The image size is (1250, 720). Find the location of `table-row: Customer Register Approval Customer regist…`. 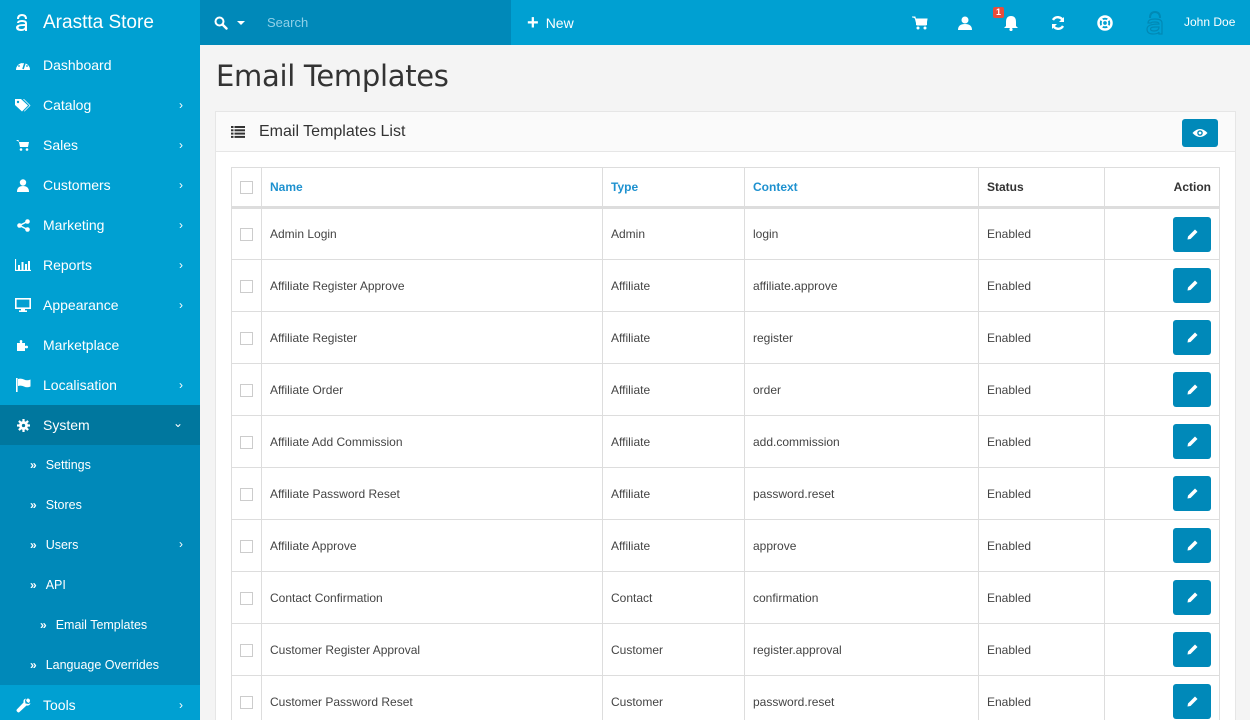

table-row: Customer Register Approval Customer regist… is located at coordinates (725, 649).